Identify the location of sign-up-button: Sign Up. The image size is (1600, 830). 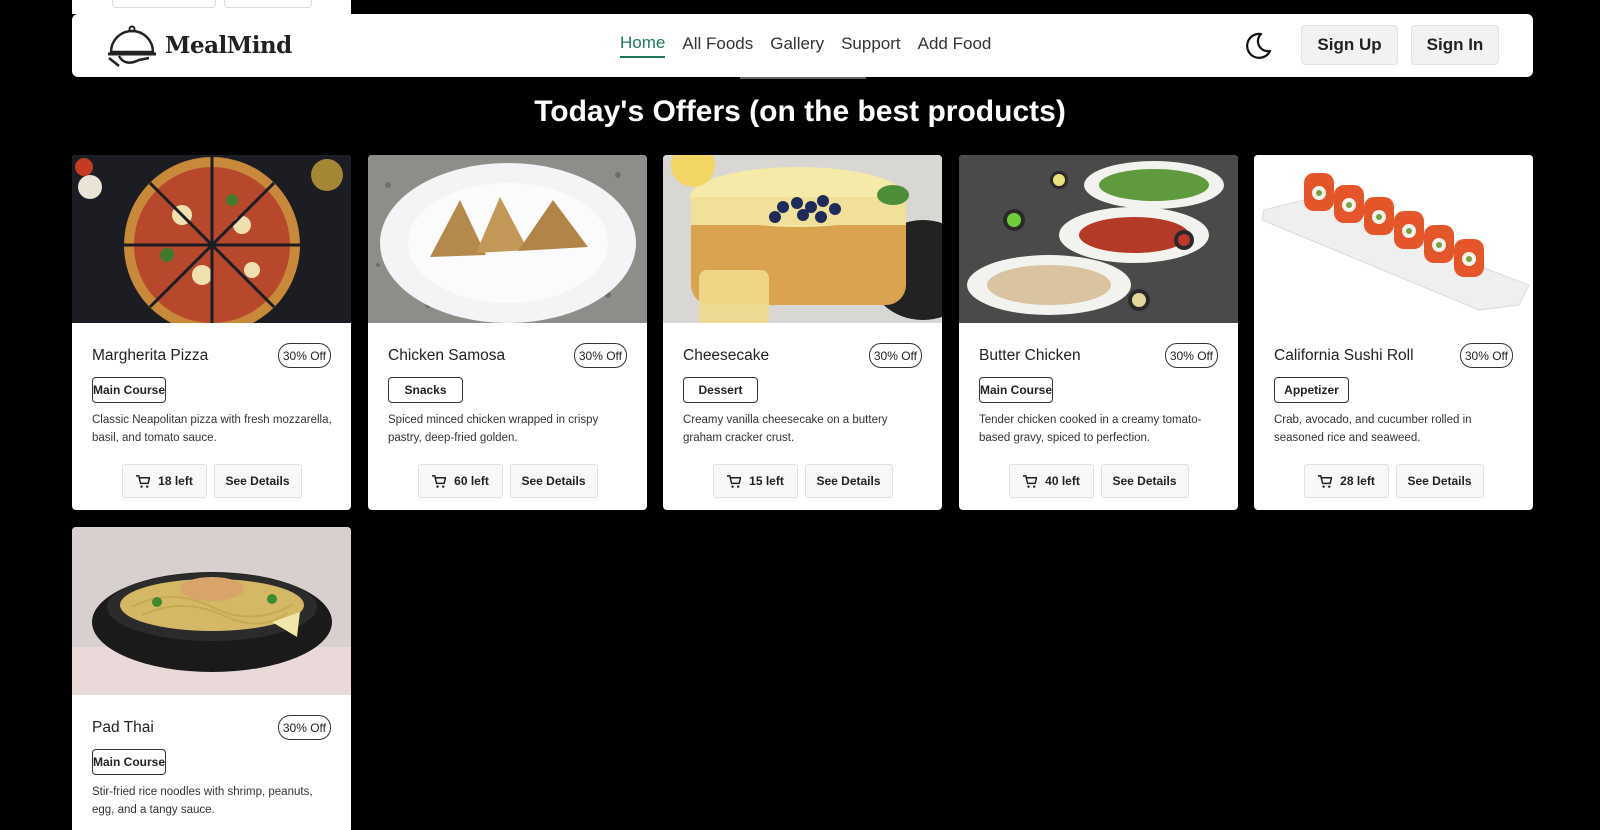
(1349, 45).